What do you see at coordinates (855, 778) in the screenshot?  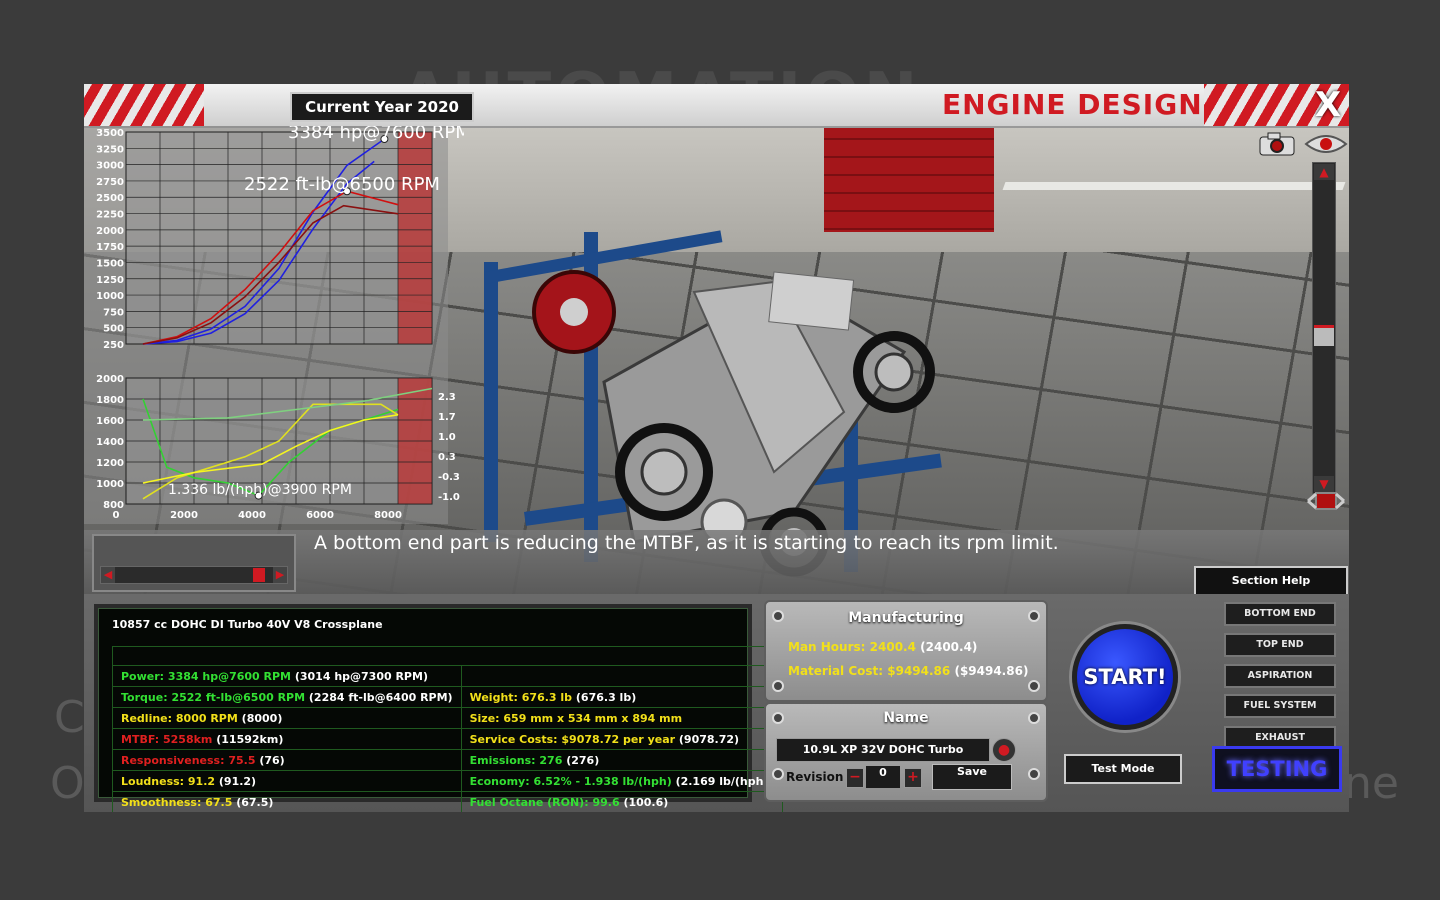 I see `revision-decrement-button: −` at bounding box center [855, 778].